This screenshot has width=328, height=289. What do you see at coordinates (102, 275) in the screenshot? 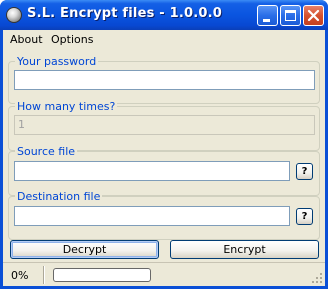
I see `progress-bar` at bounding box center [102, 275].